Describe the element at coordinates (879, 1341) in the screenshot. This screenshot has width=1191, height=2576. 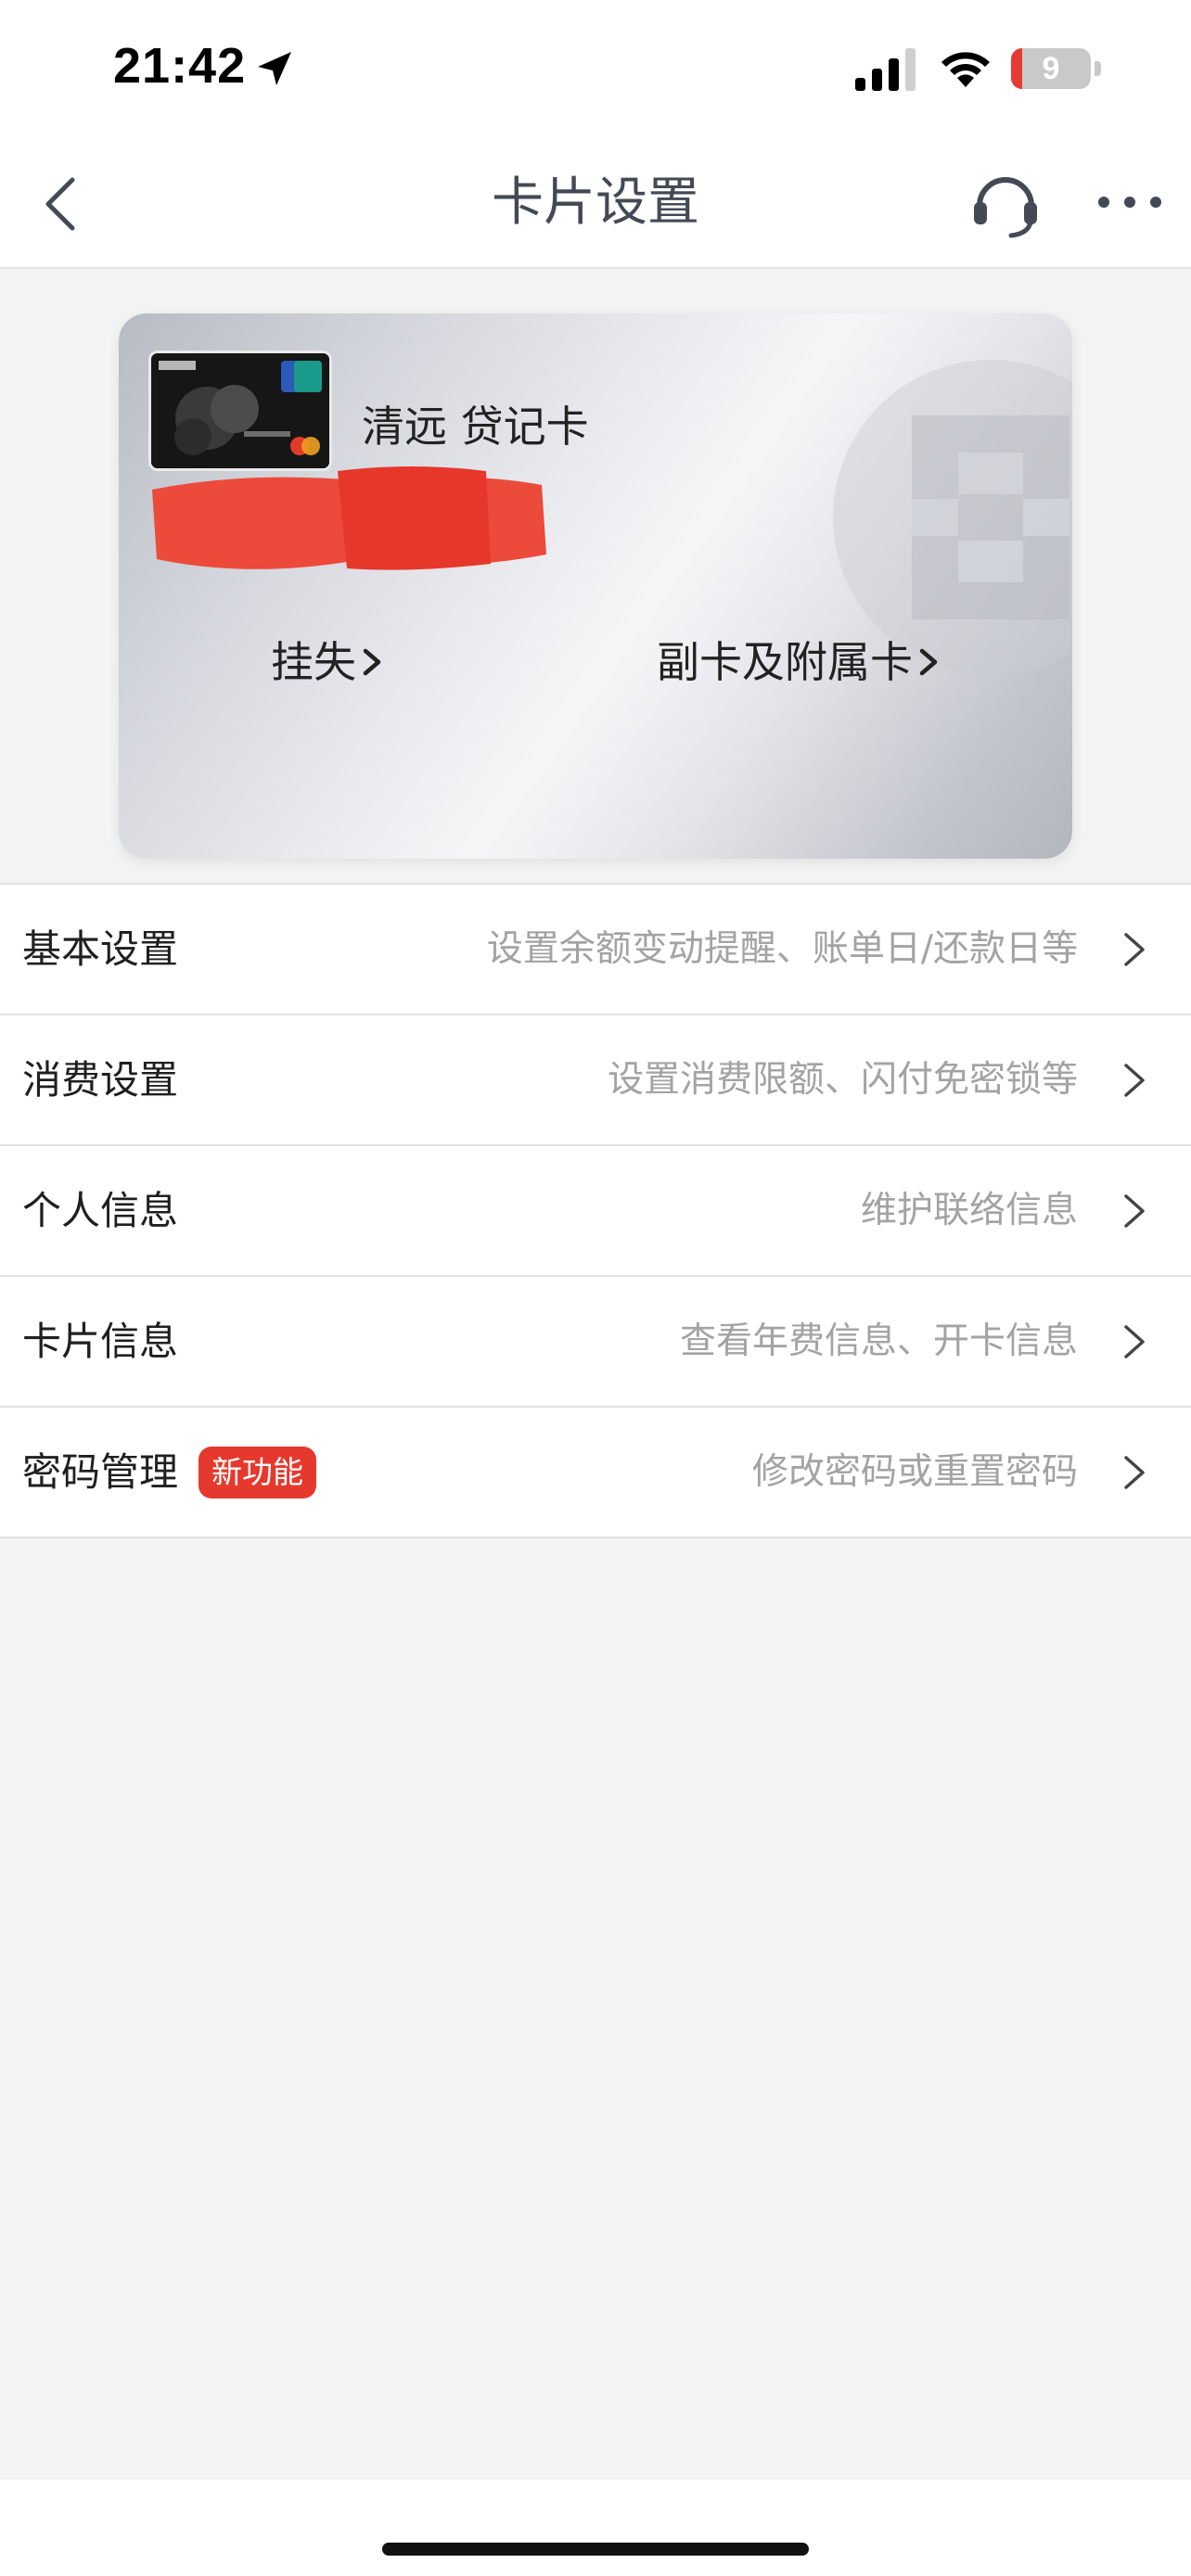
I see `row-description: 查看年费信息、开卡信息` at that location.